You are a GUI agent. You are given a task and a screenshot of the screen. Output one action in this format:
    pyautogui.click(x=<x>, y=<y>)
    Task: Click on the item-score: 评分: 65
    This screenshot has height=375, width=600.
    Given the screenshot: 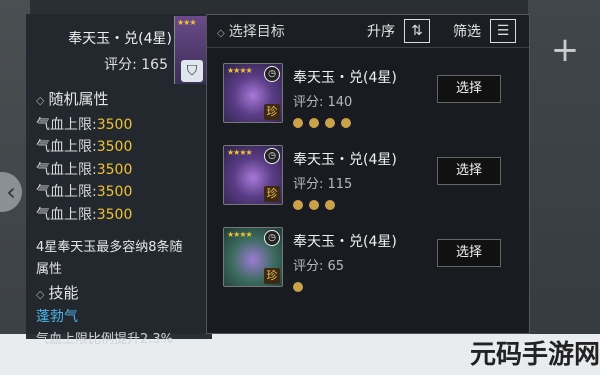 What is the action you would take?
    pyautogui.click(x=319, y=266)
    